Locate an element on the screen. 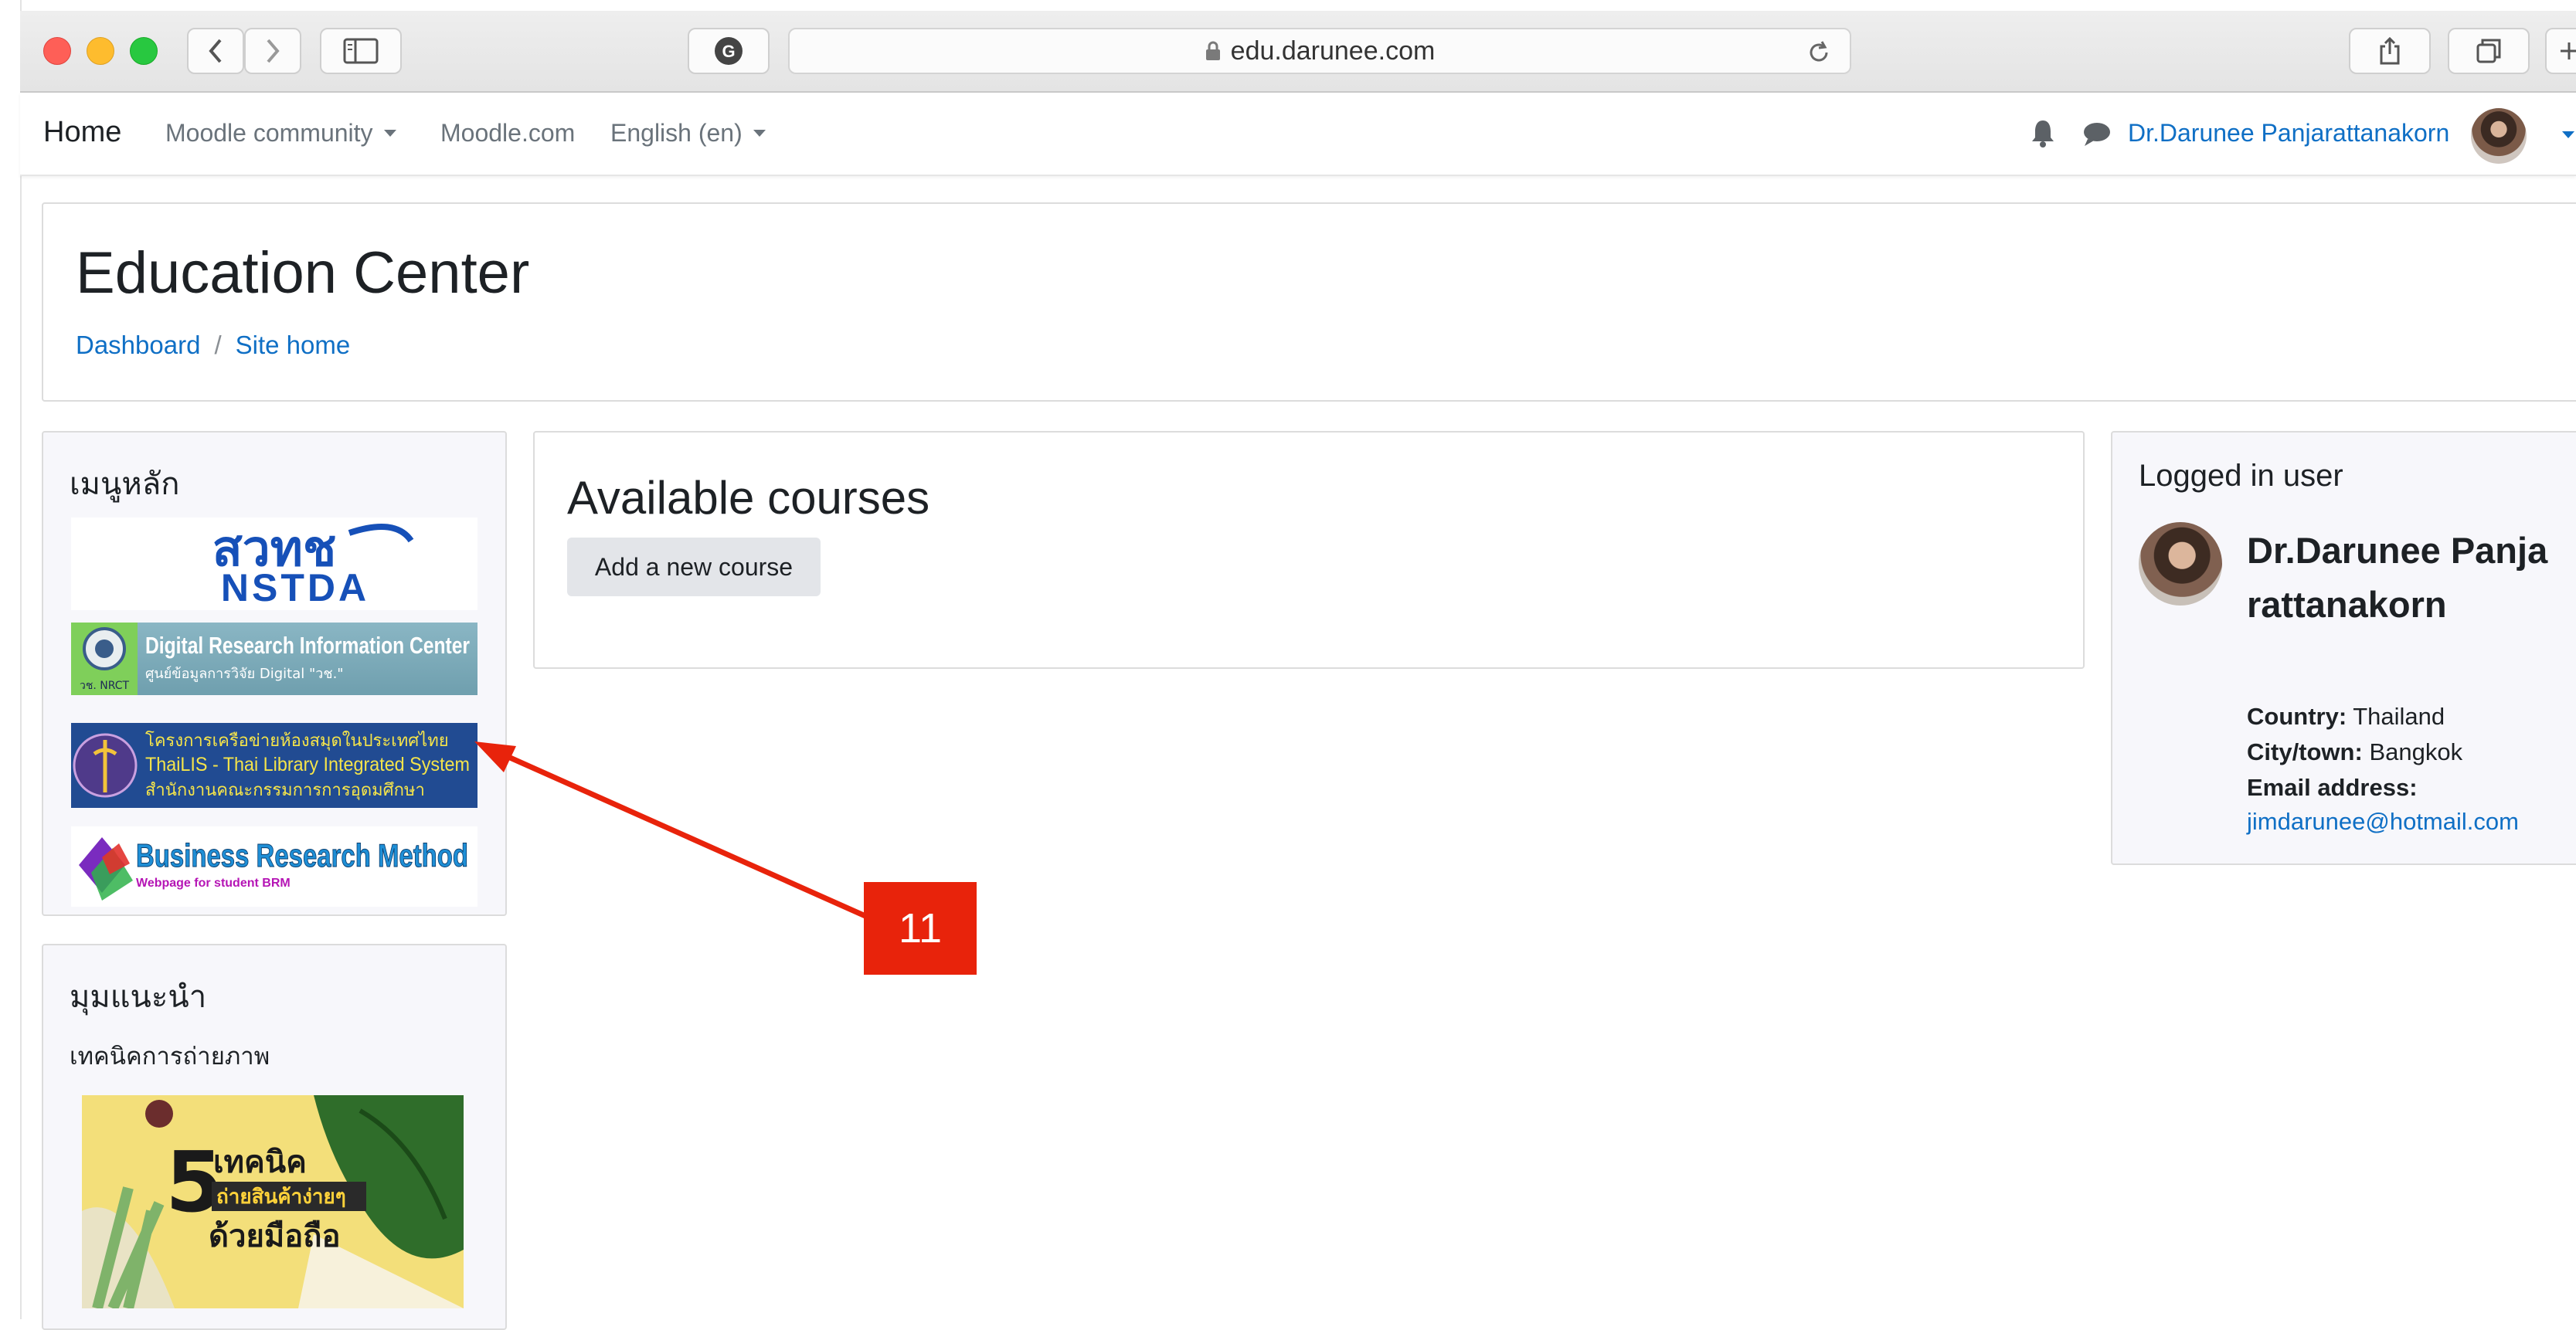  user-city-row: City/town: Bangkok is located at coordinates (2354, 752).